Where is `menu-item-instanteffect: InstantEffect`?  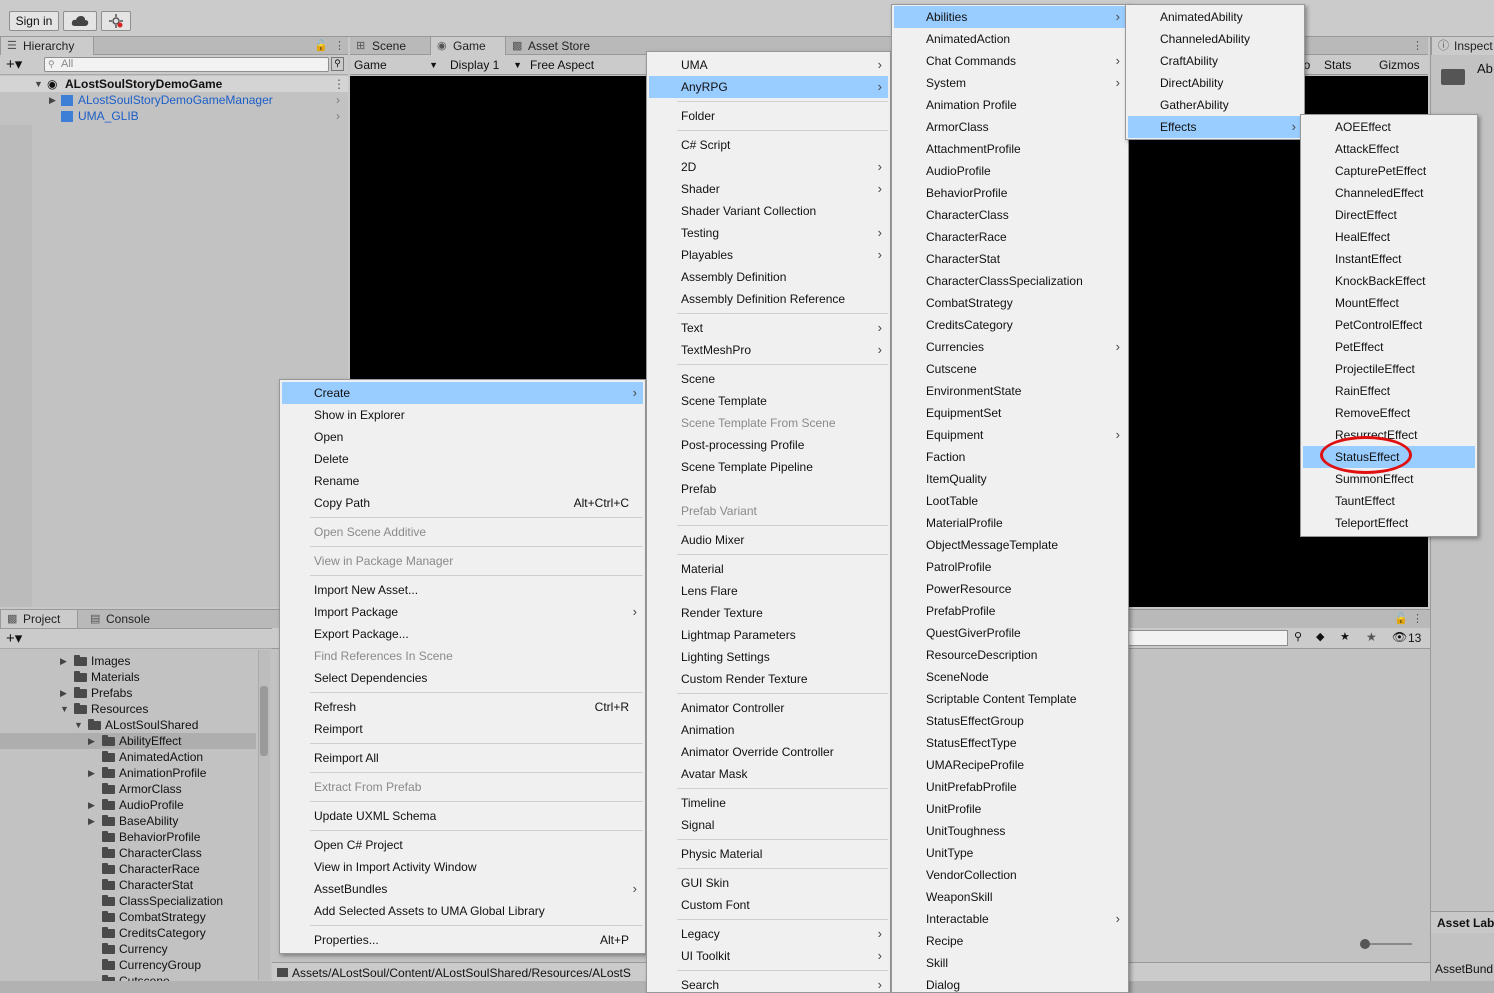
menu-item-instanteffect: InstantEffect is located at coordinates (1389, 259).